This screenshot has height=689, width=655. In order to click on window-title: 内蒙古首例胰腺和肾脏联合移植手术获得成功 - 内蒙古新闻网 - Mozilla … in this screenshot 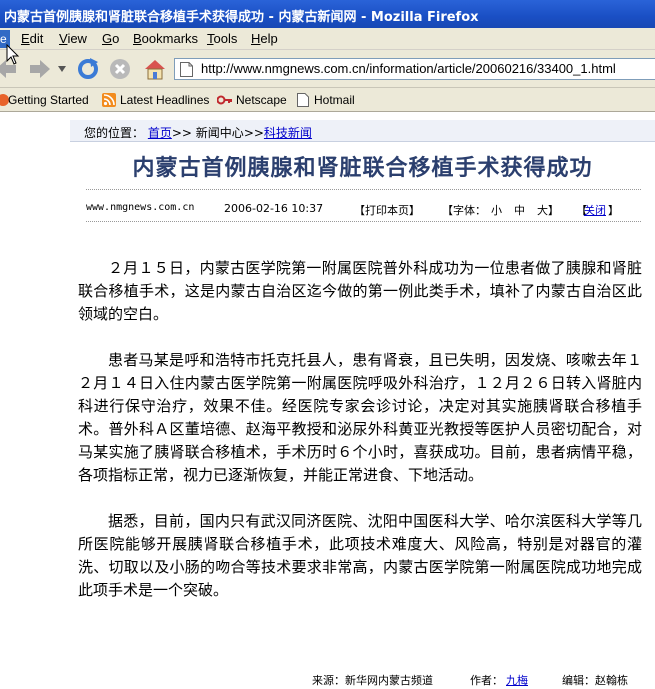, I will do `click(241, 17)`.